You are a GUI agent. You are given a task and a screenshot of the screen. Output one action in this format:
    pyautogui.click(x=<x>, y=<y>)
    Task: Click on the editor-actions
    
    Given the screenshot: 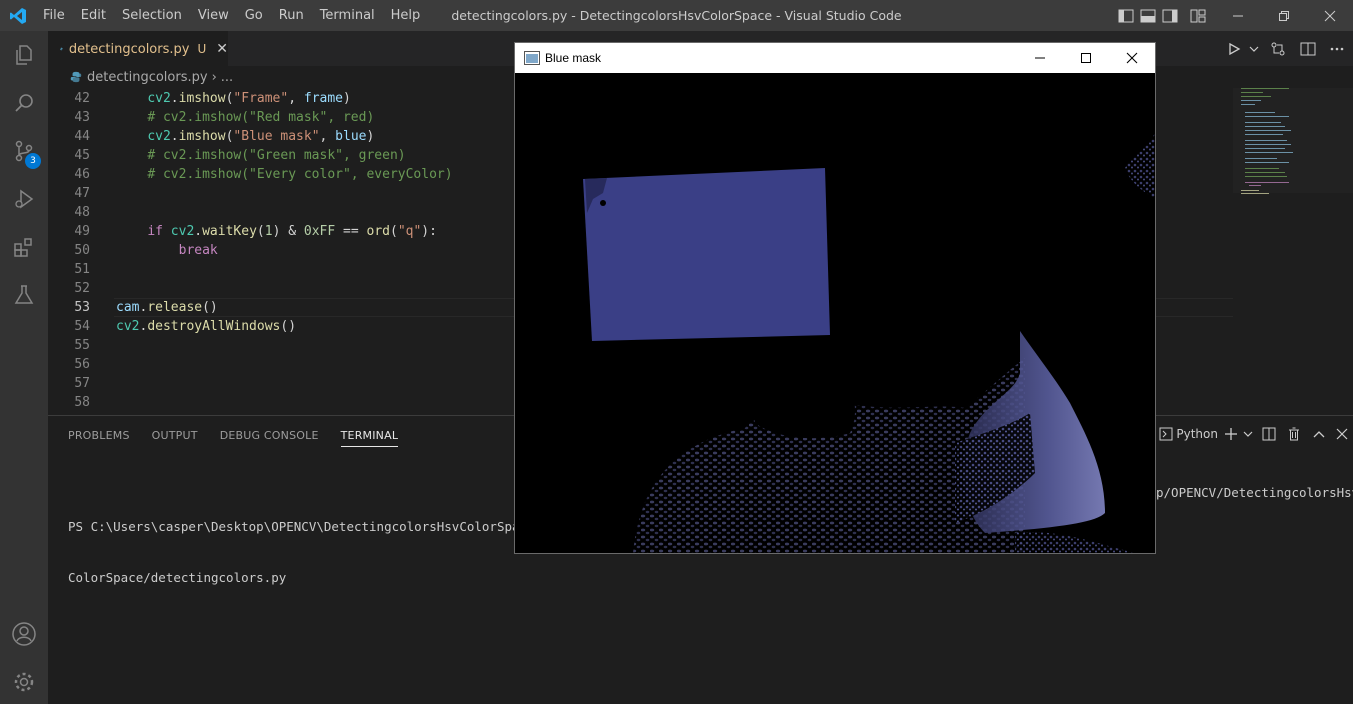 What is the action you would take?
    pyautogui.click(x=1287, y=48)
    